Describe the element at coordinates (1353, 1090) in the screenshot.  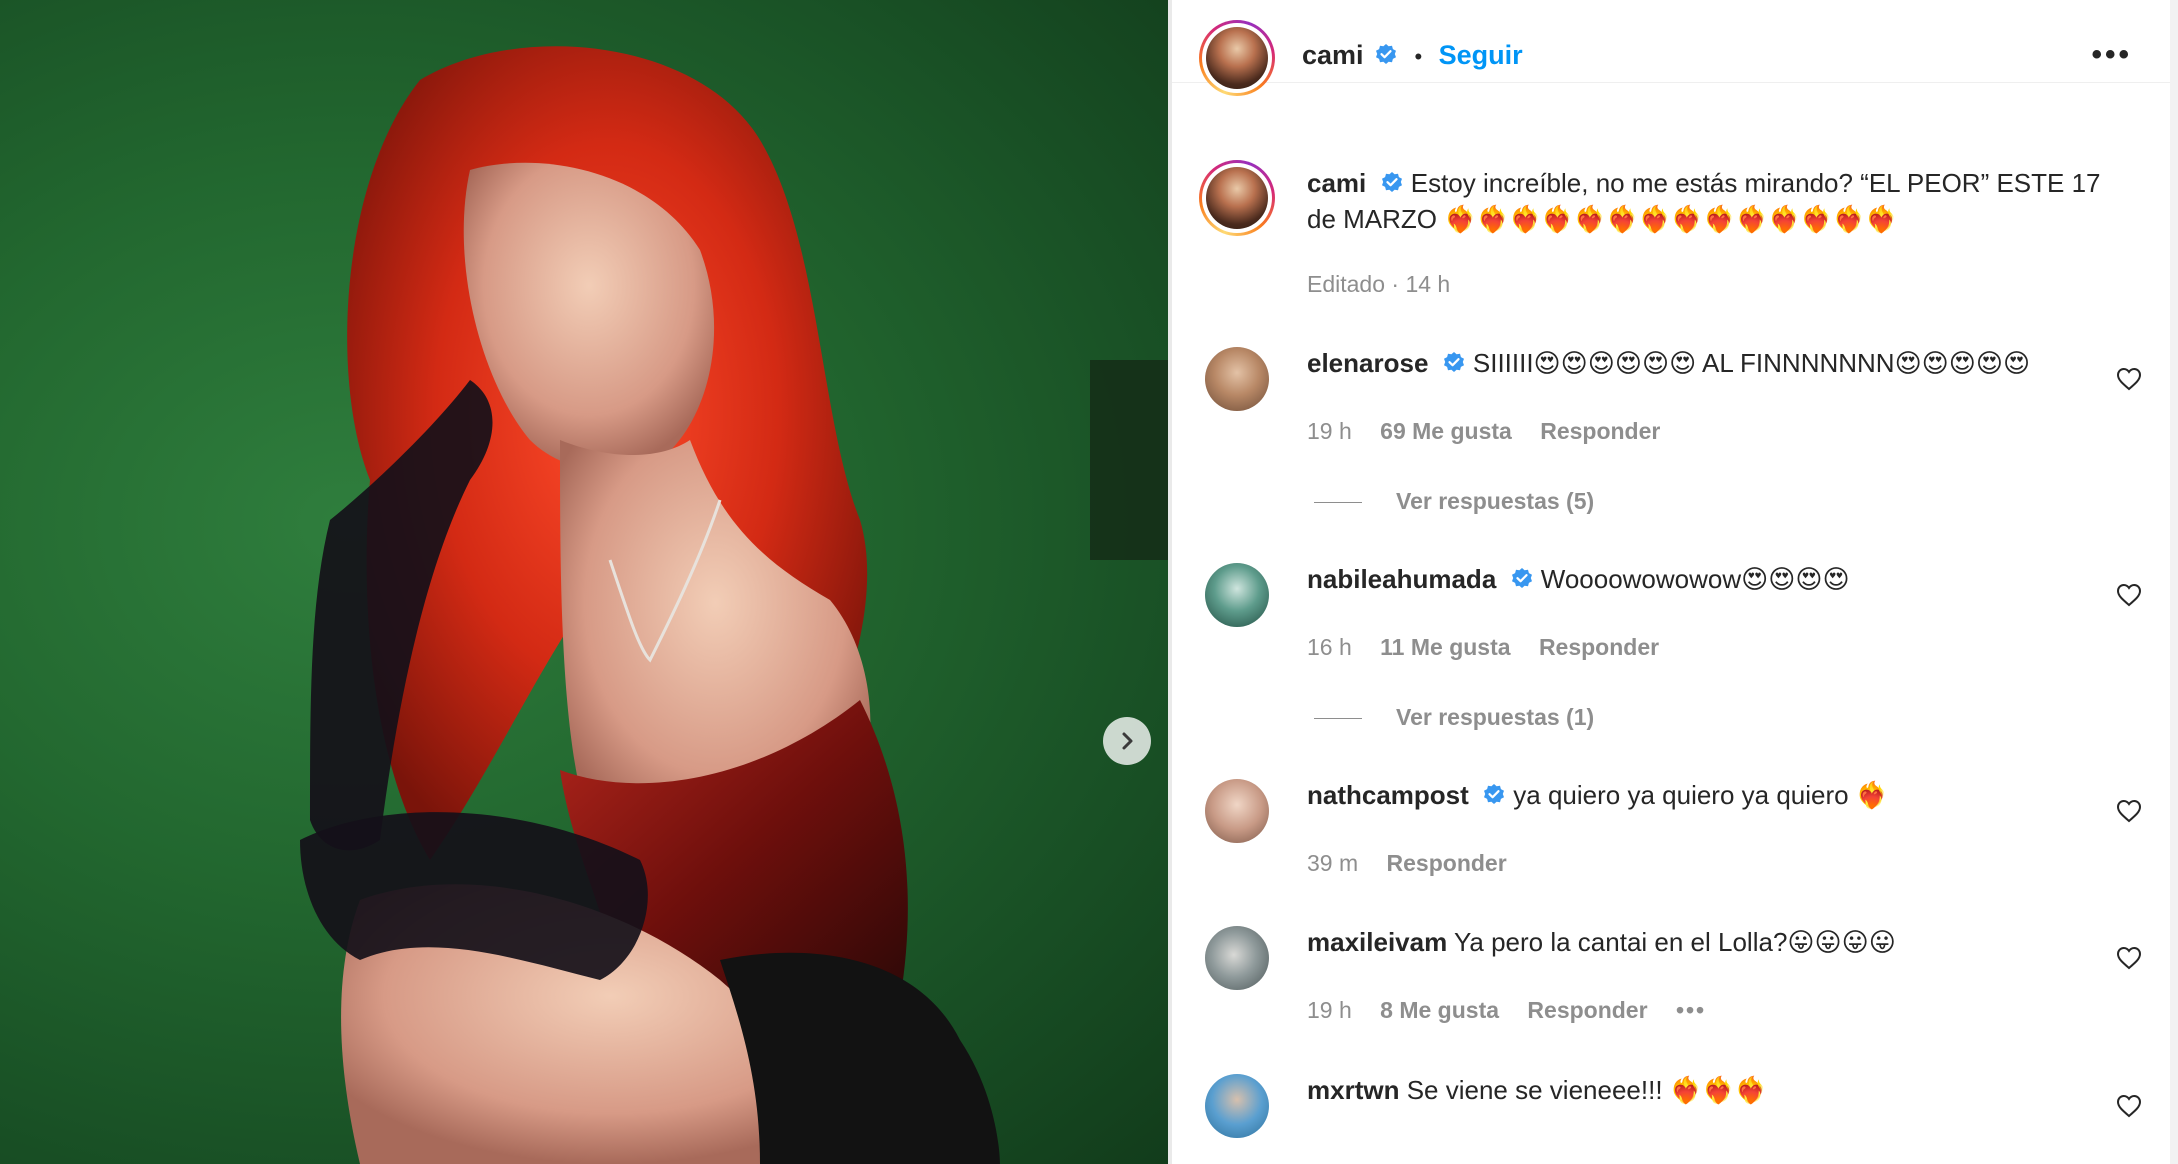
I see `commenter-username: mxrtwn` at that location.